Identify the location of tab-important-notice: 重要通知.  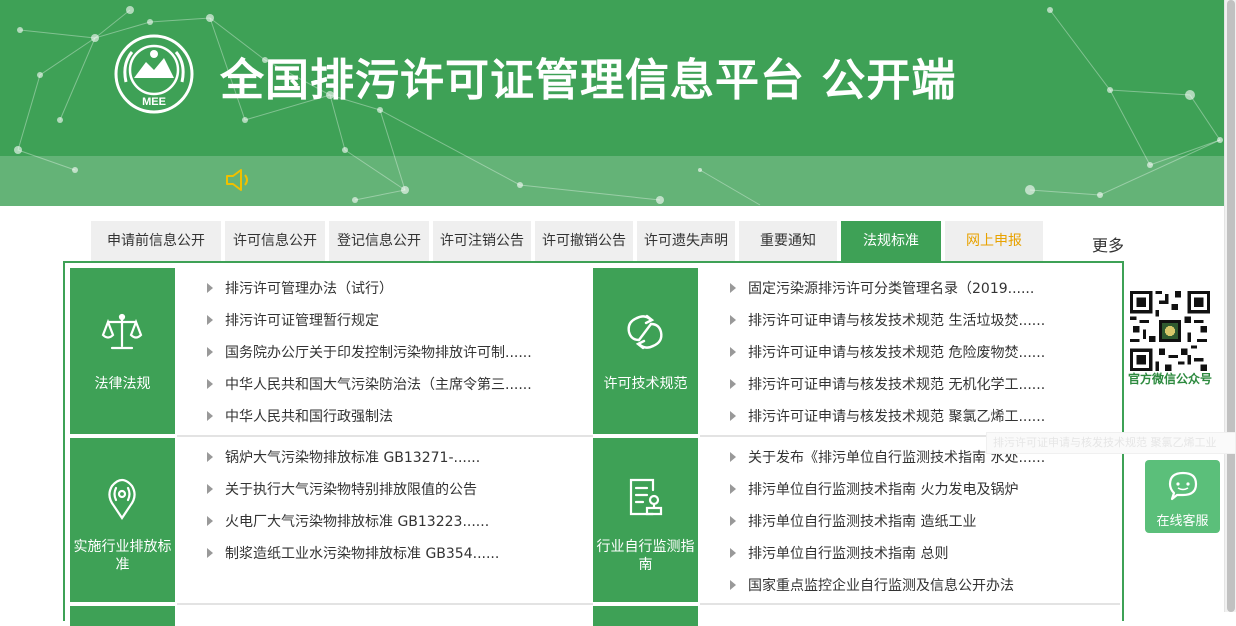
(788, 241).